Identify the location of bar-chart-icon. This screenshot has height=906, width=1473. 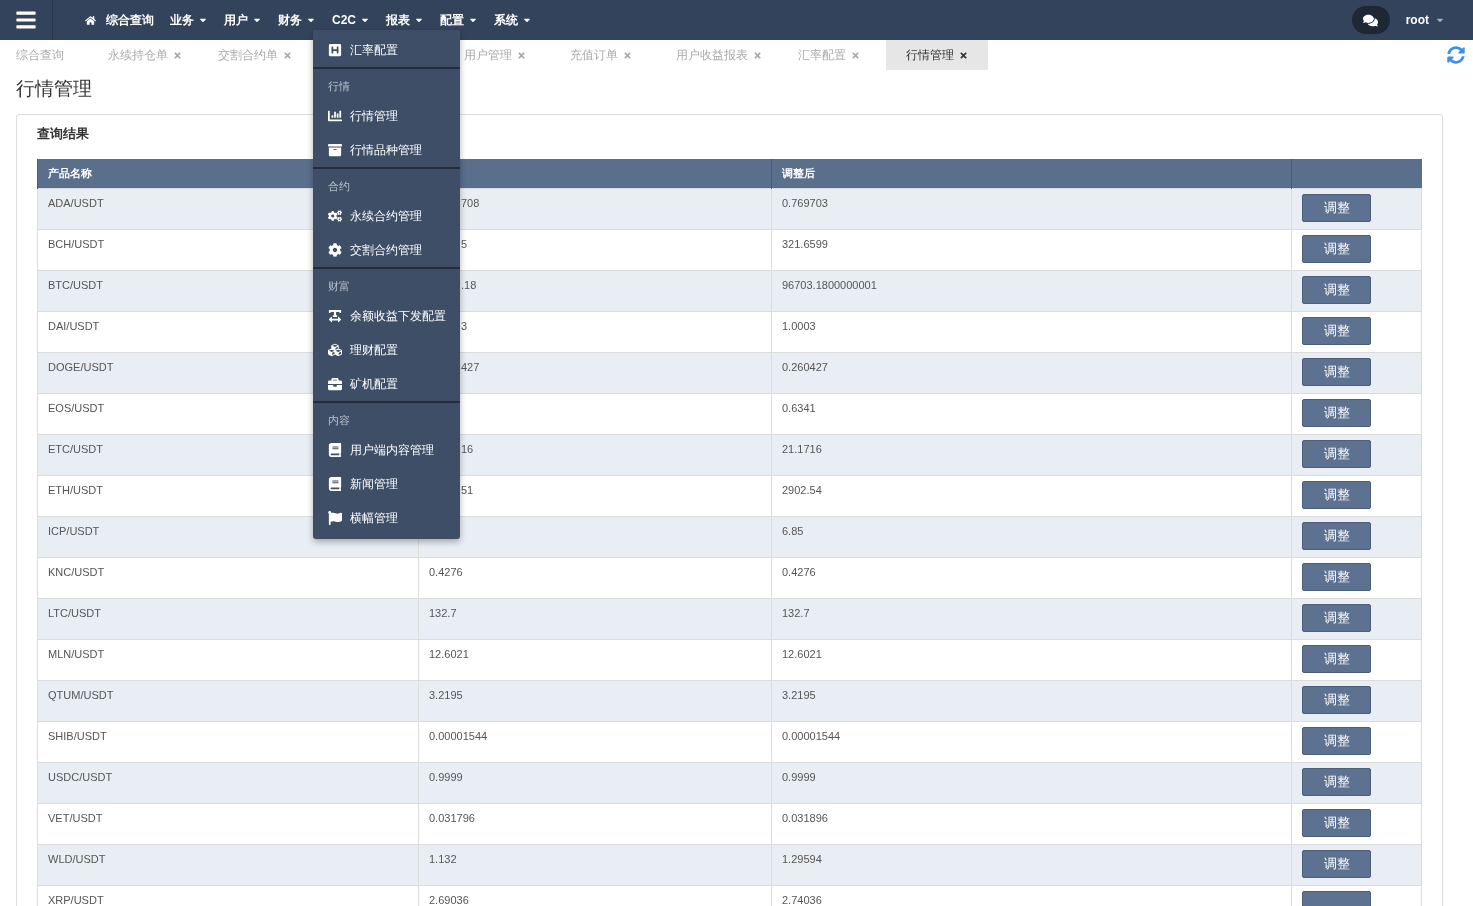
(335, 116).